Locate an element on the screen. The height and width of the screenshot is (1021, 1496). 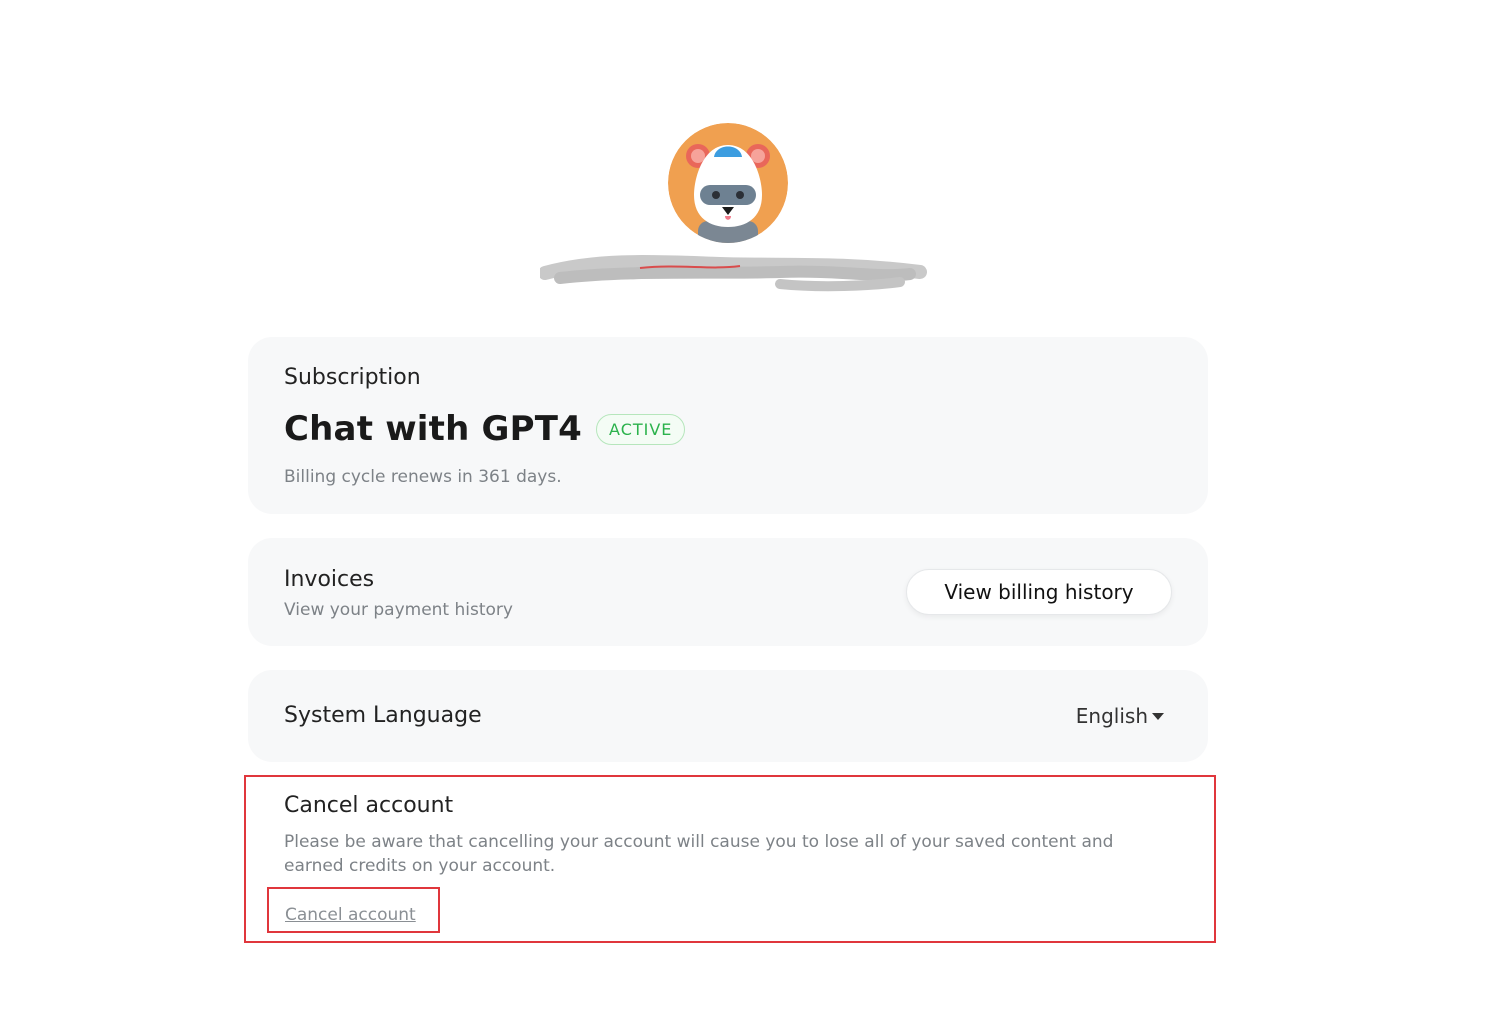
invoices-title: Invoices is located at coordinates (329, 579).